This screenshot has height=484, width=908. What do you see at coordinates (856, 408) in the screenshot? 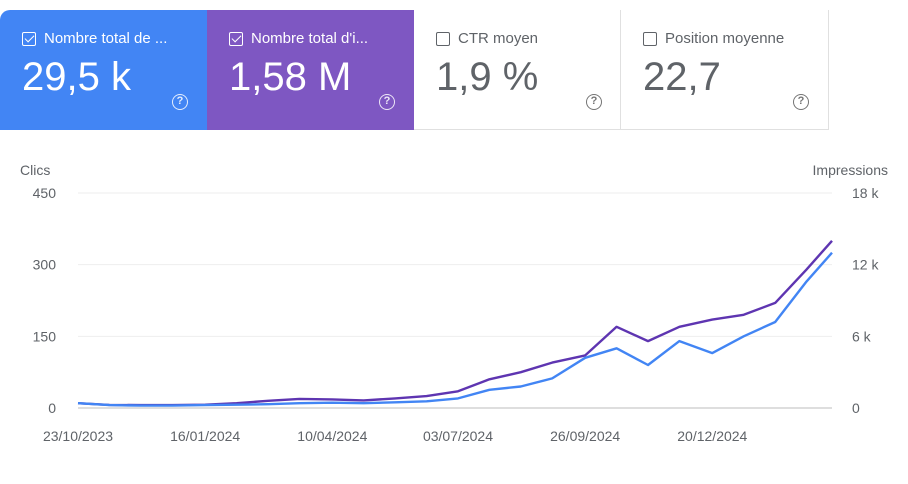
I see `right-tick-label: 0` at bounding box center [856, 408].